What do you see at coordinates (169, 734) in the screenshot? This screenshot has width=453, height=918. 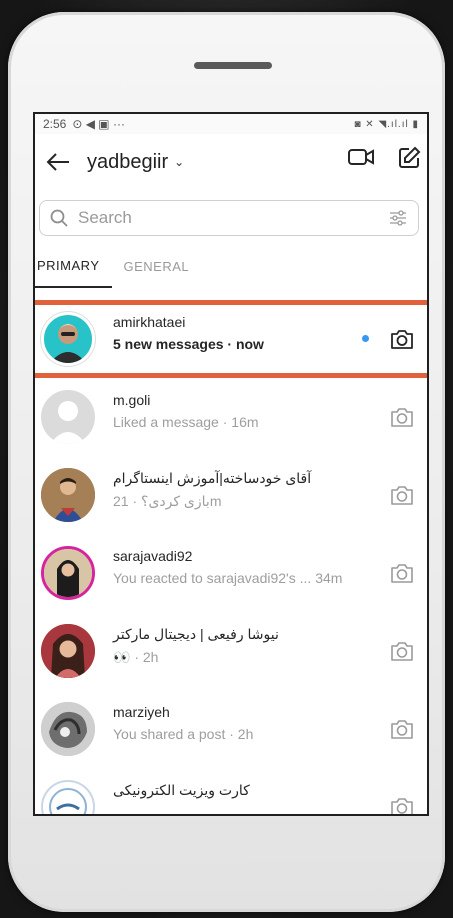 I see `conversation-subtitle: You shared a post` at bounding box center [169, 734].